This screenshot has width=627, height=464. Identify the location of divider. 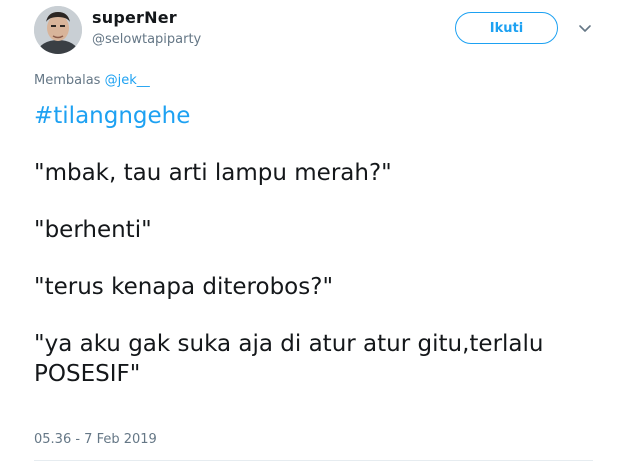
(313, 460).